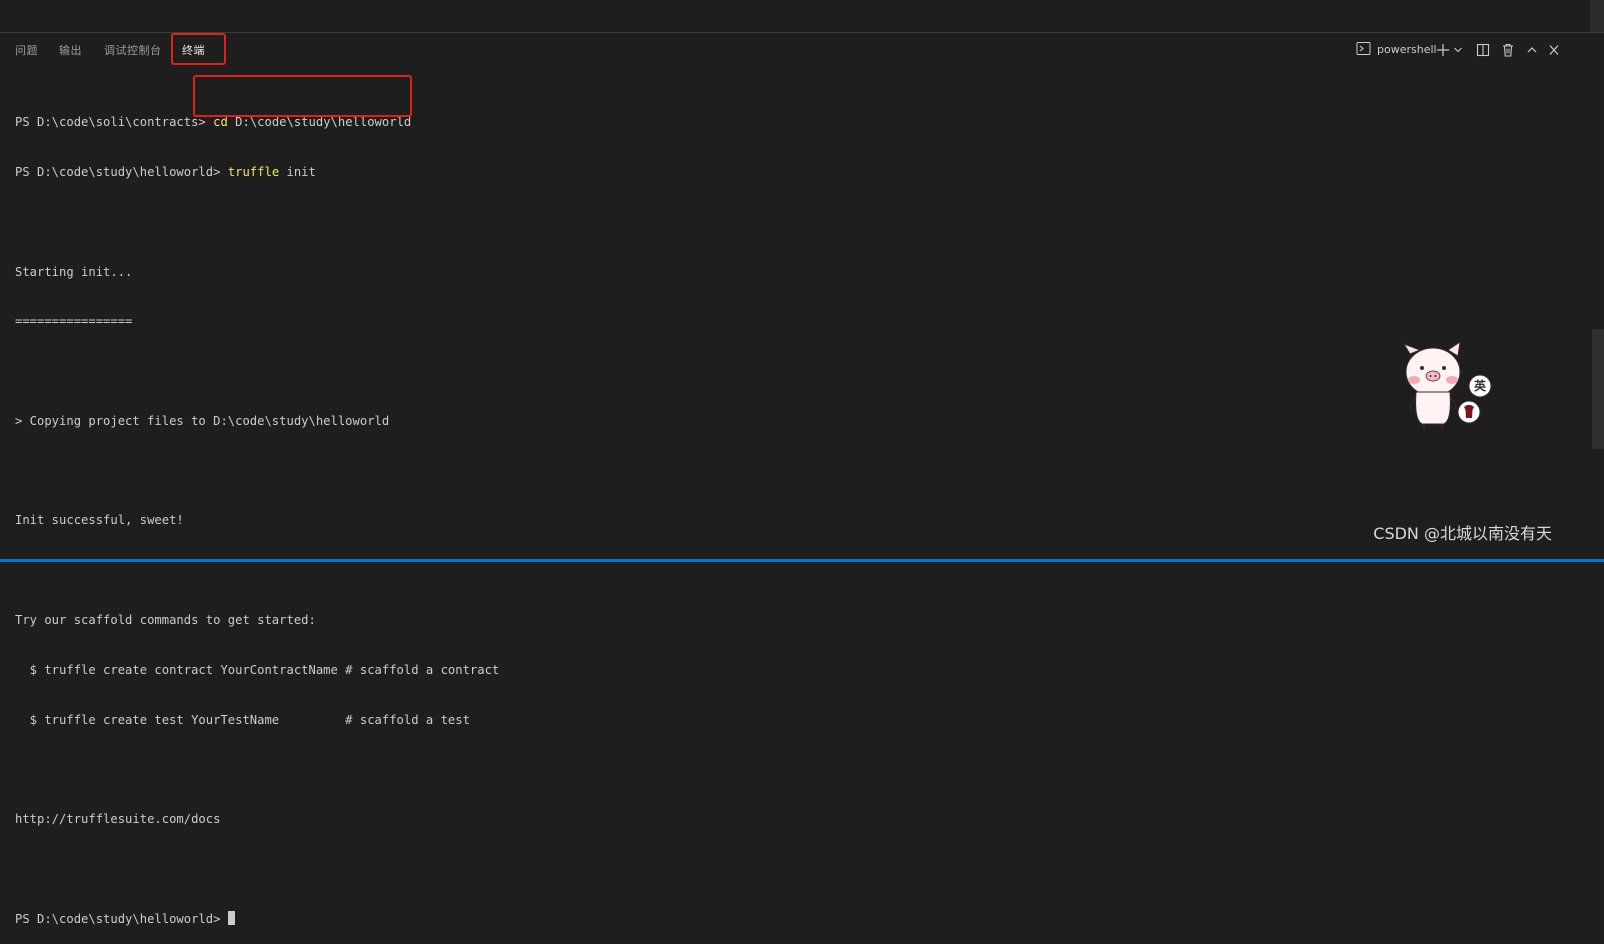 Image resolution: width=1604 pixels, height=944 pixels. What do you see at coordinates (1480, 386) in the screenshot?
I see `ime-language-badge: 英` at bounding box center [1480, 386].